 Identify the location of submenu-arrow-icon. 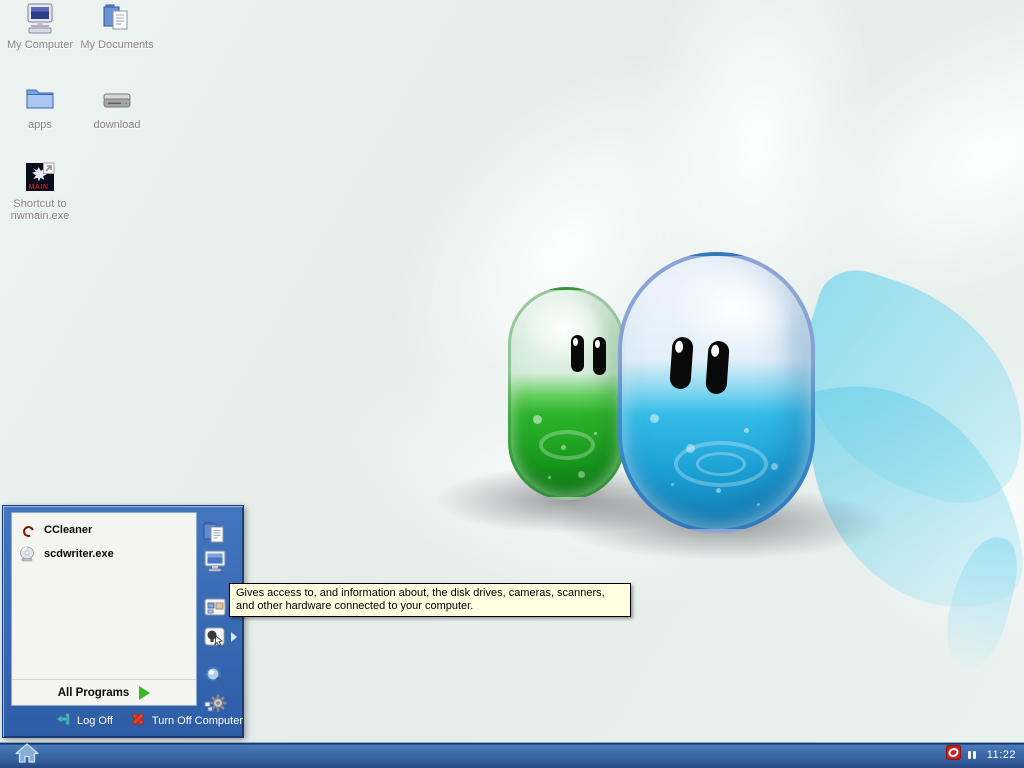
(234, 637).